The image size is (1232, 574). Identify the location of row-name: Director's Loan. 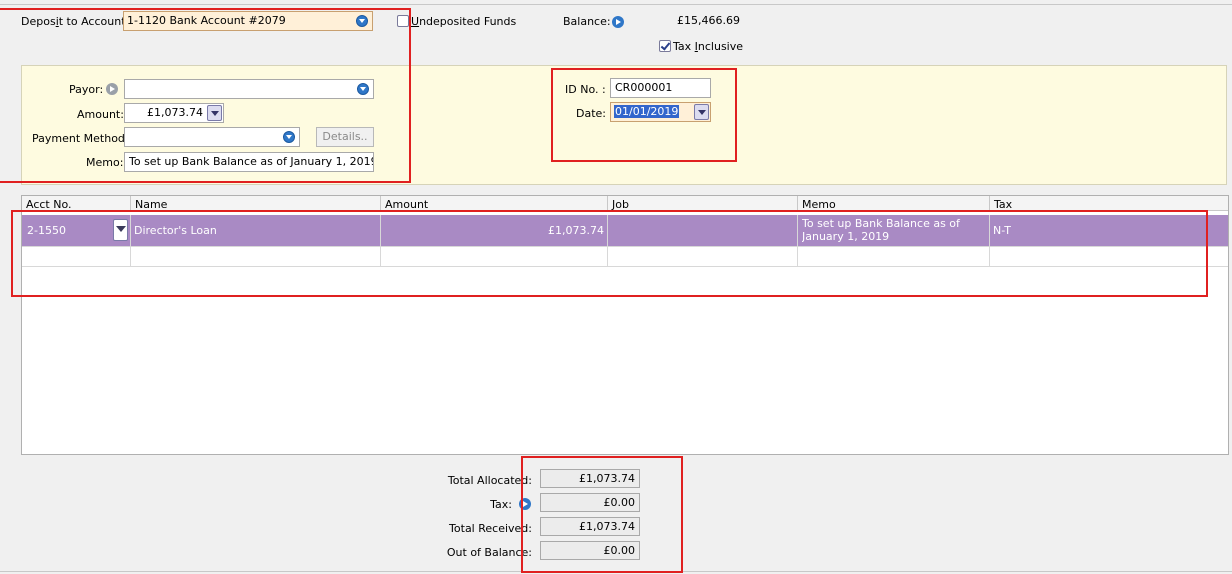
(175, 230).